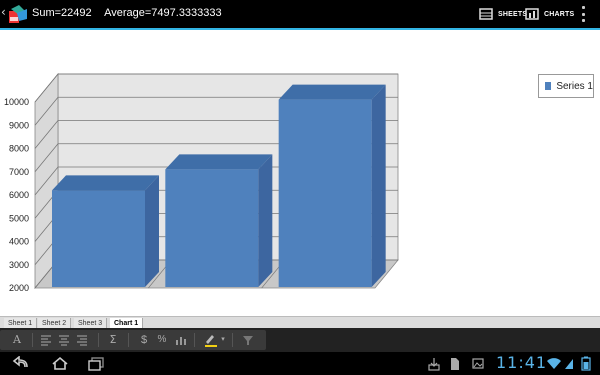 The height and width of the screenshot is (375, 600). What do you see at coordinates (96, 363) in the screenshot?
I see `recent-apps-icon` at bounding box center [96, 363].